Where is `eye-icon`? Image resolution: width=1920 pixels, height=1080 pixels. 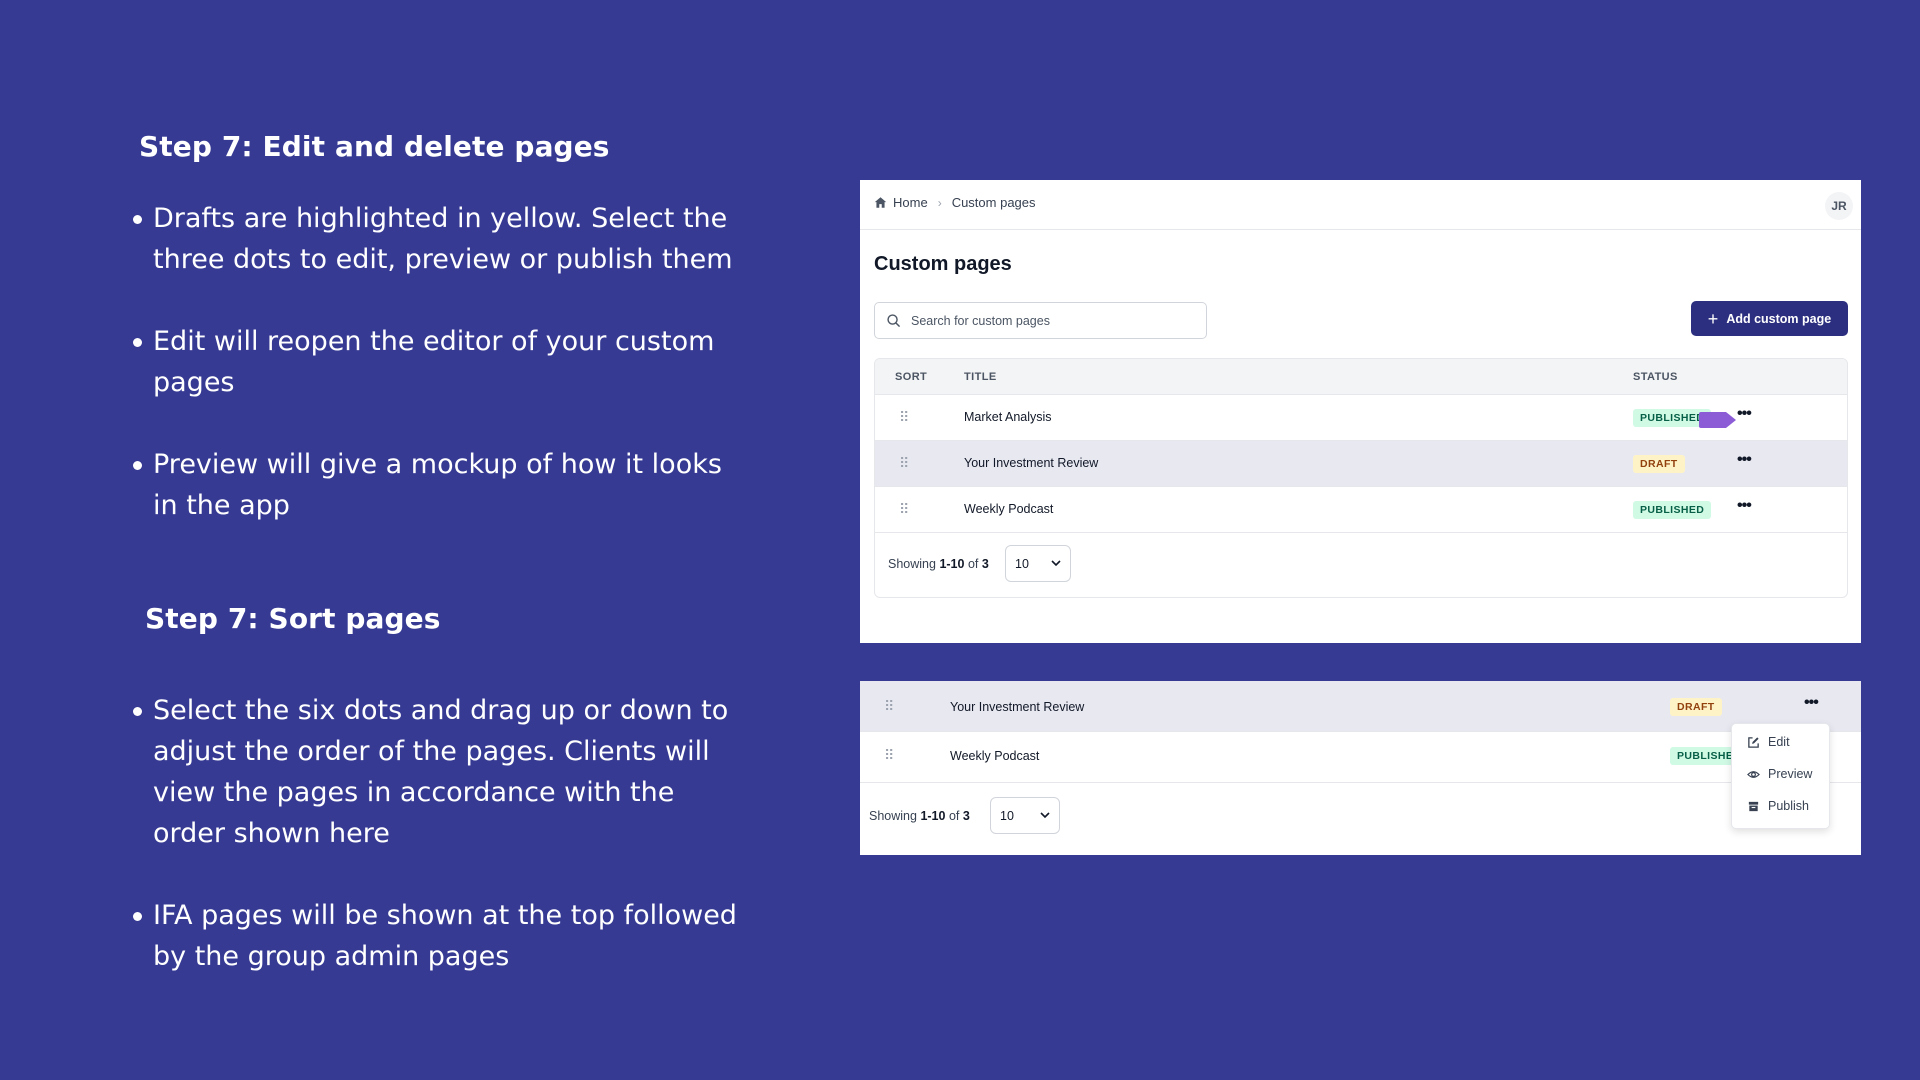 eye-icon is located at coordinates (1753, 774).